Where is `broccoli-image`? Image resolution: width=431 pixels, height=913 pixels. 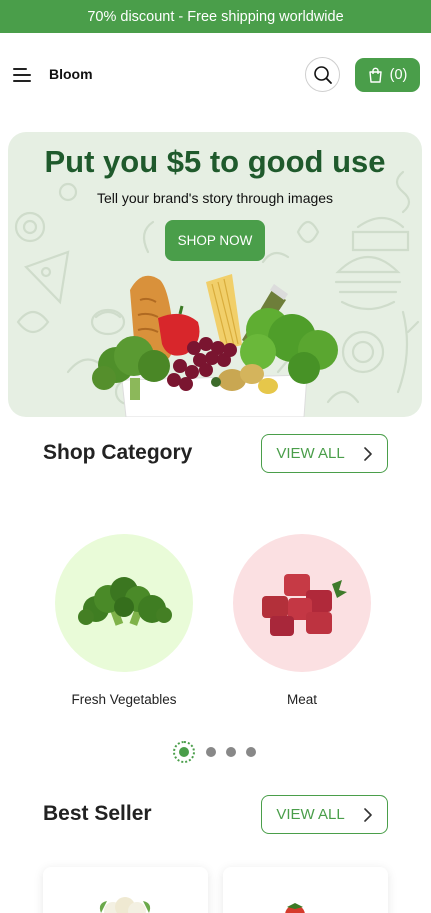 broccoli-image is located at coordinates (125, 601).